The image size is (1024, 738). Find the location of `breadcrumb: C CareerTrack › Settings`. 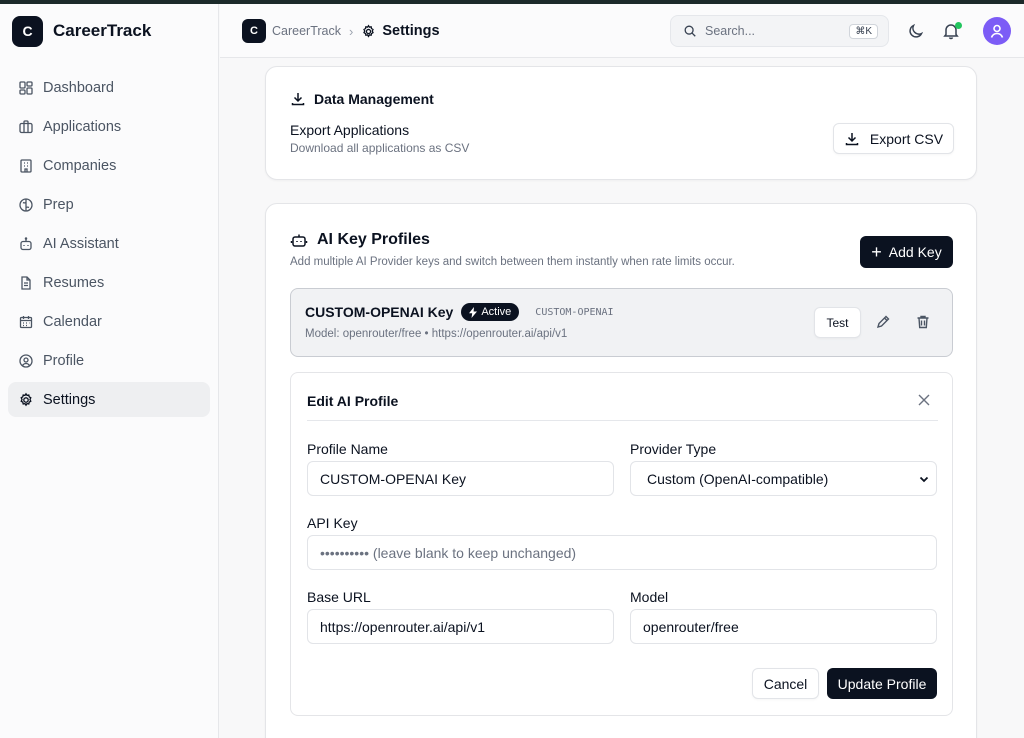

breadcrumb: C CareerTrack › Settings is located at coordinates (341, 31).